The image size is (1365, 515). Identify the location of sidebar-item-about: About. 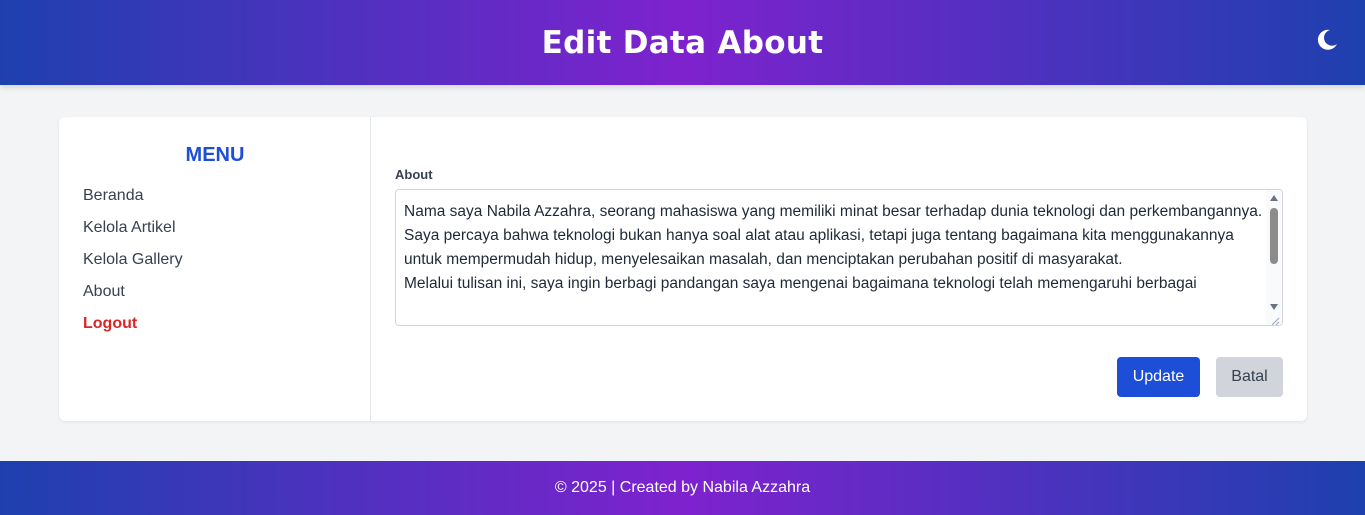
(133, 299).